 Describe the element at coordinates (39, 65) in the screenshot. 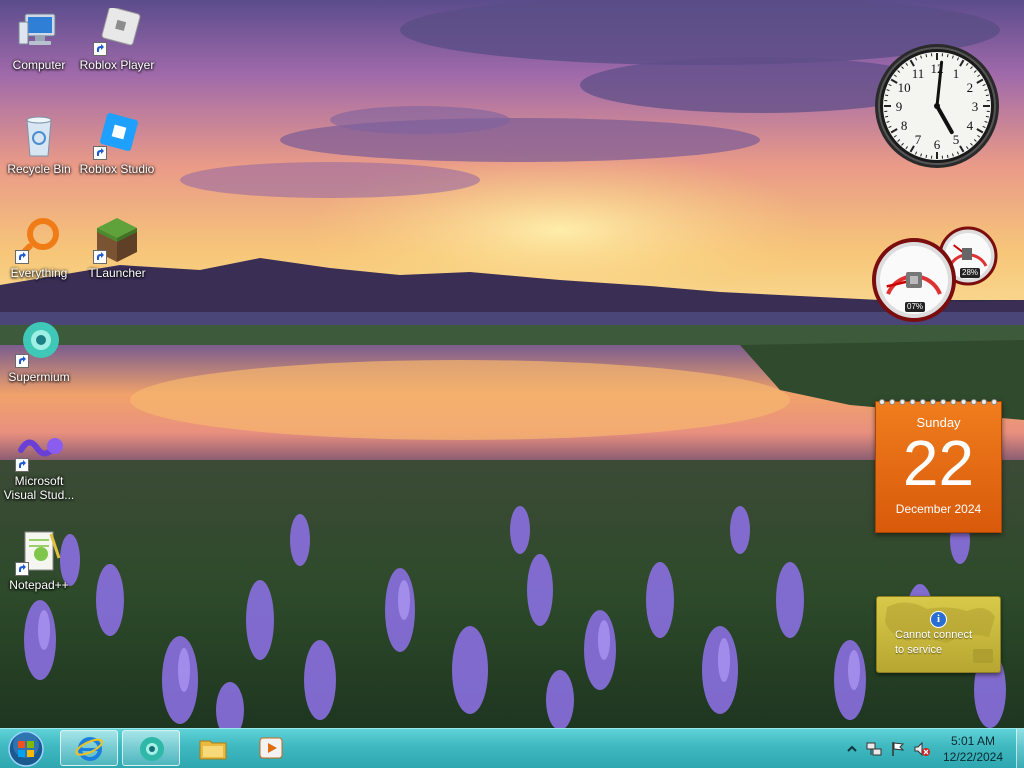

I see `desktop-icon-label: Computer` at that location.